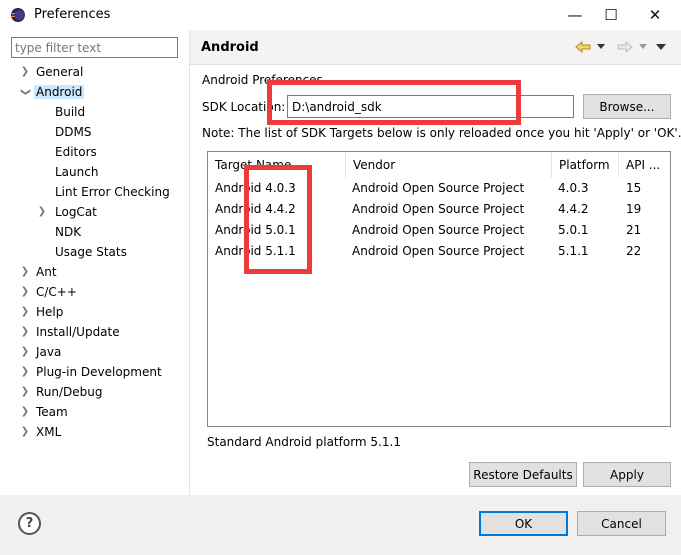 This screenshot has width=681, height=555. What do you see at coordinates (255, 230) in the screenshot?
I see `table-cell-target: Android 5.0.1` at bounding box center [255, 230].